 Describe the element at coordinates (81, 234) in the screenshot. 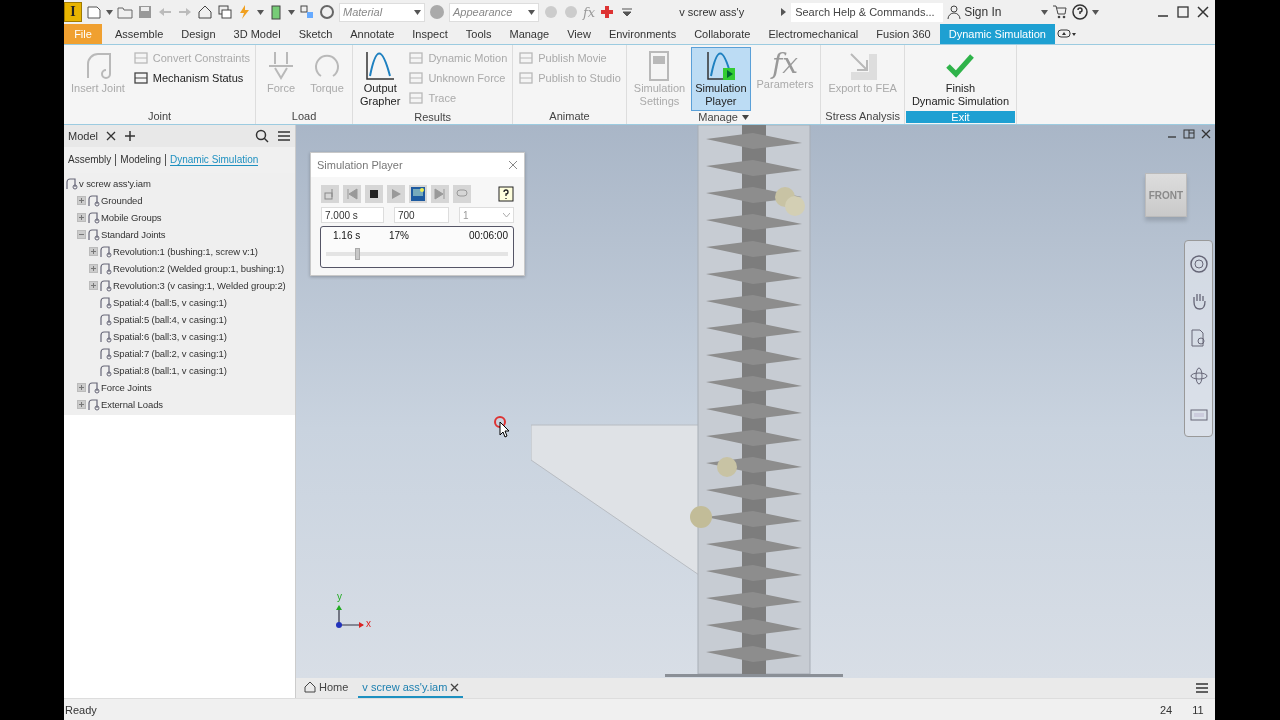

I see `collapse-toggle` at that location.